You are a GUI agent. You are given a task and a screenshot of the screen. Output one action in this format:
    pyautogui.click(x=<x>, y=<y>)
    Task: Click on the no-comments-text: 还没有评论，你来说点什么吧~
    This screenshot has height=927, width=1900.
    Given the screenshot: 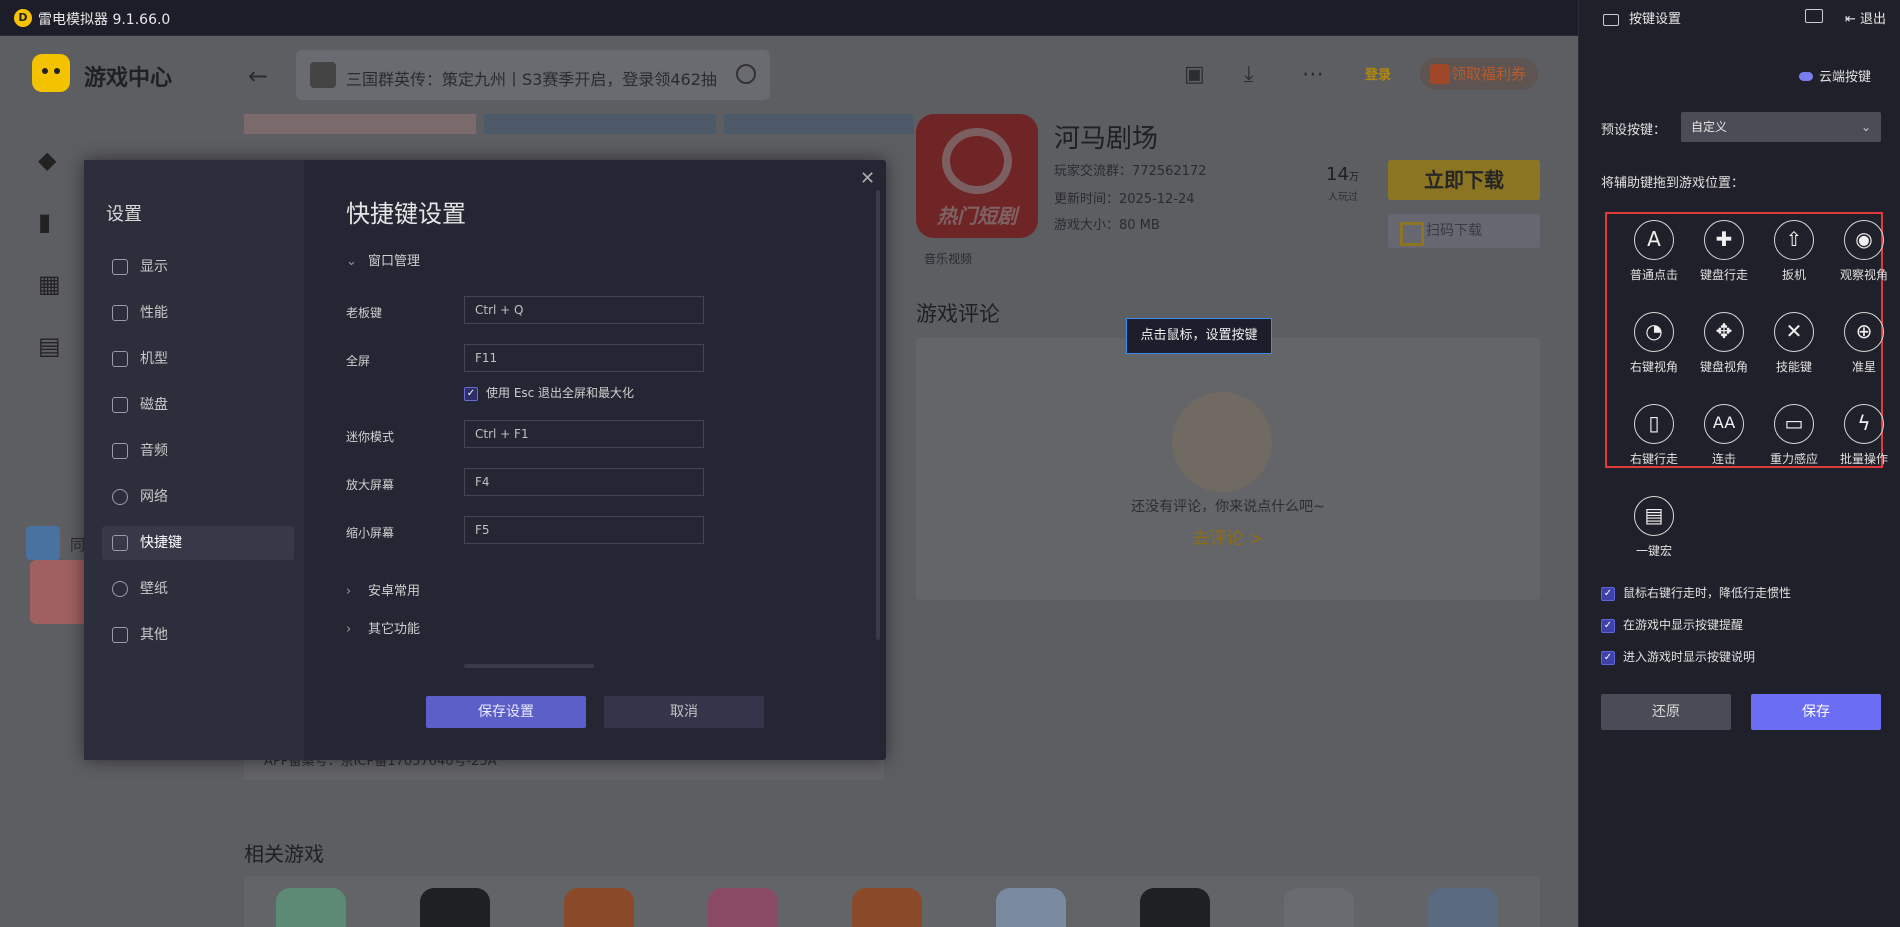 What is the action you would take?
    pyautogui.click(x=1228, y=507)
    